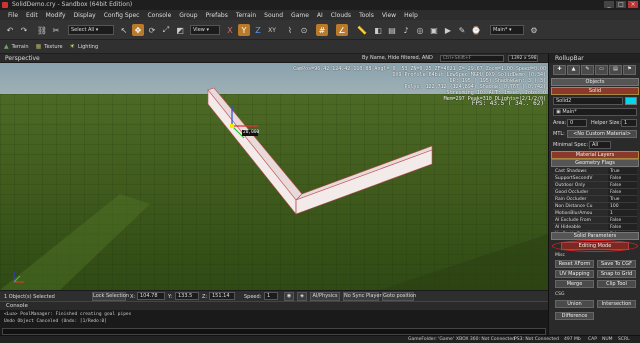 This screenshot has height=343, width=640. What do you see at coordinates (274, 331) in the screenshot?
I see `console-input` at bounding box center [274, 331].